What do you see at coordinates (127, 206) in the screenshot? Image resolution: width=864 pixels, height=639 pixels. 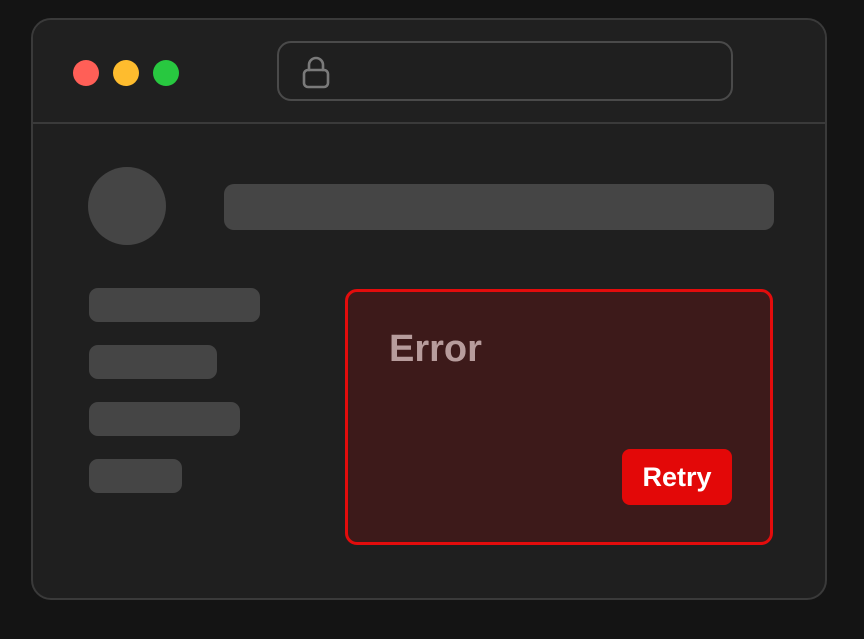 I see `avatar-placeholder` at bounding box center [127, 206].